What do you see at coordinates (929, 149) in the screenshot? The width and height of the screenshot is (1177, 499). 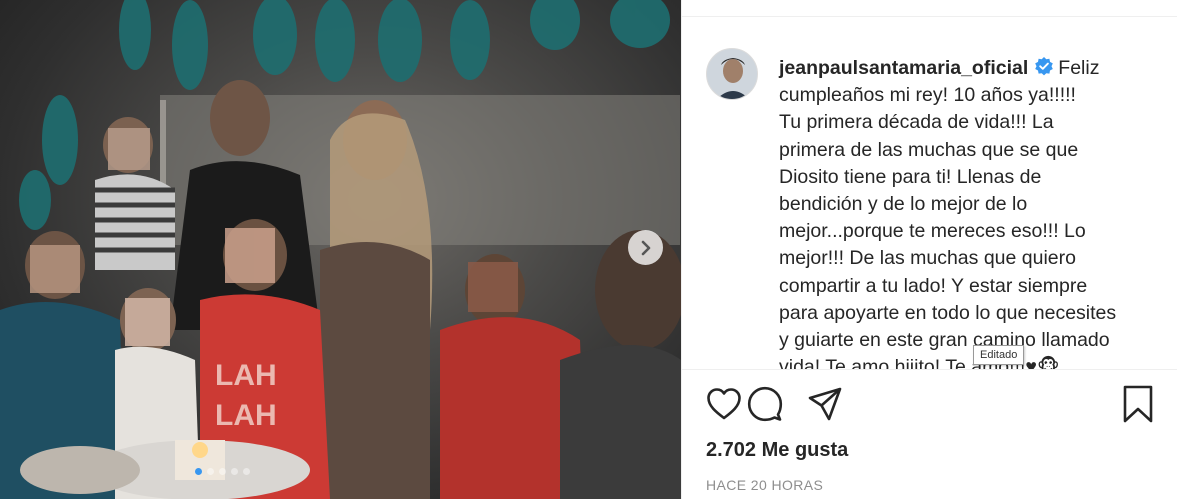 I see `caption-line: primera de las muchas que se que` at bounding box center [929, 149].